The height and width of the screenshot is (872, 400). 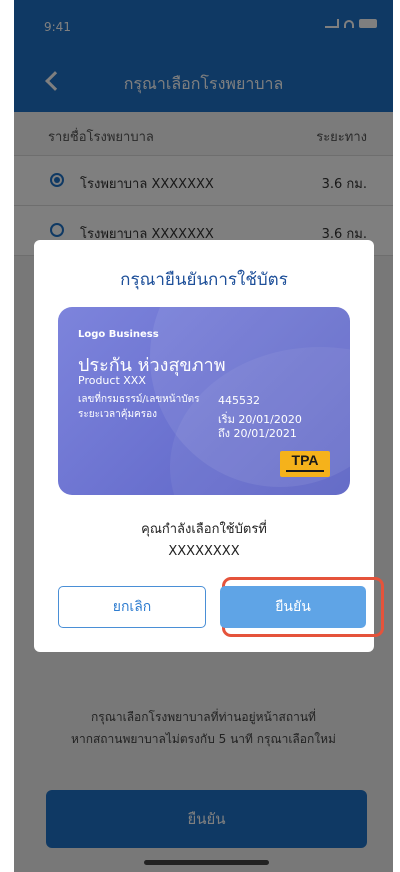 What do you see at coordinates (305, 460) in the screenshot?
I see `tpa-logo-text: TPA` at bounding box center [305, 460].